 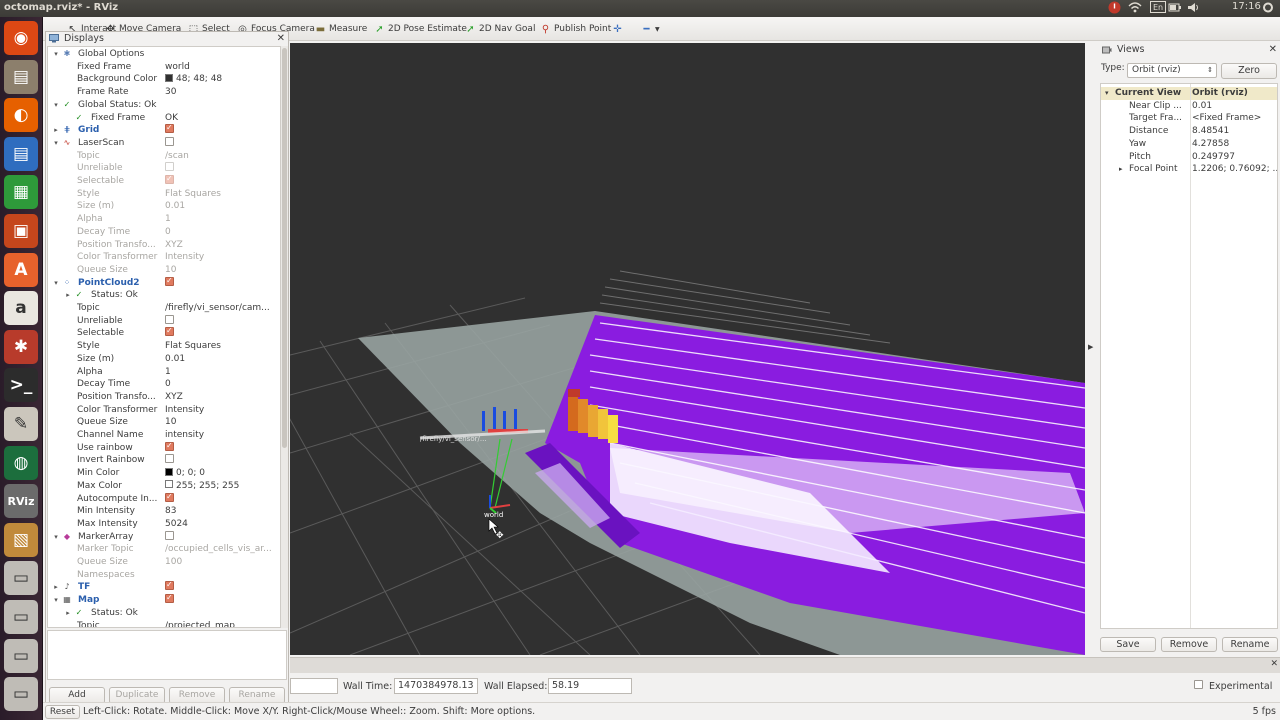 What do you see at coordinates (221, 511) in the screenshot?
I see `property-value: 83` at bounding box center [221, 511].